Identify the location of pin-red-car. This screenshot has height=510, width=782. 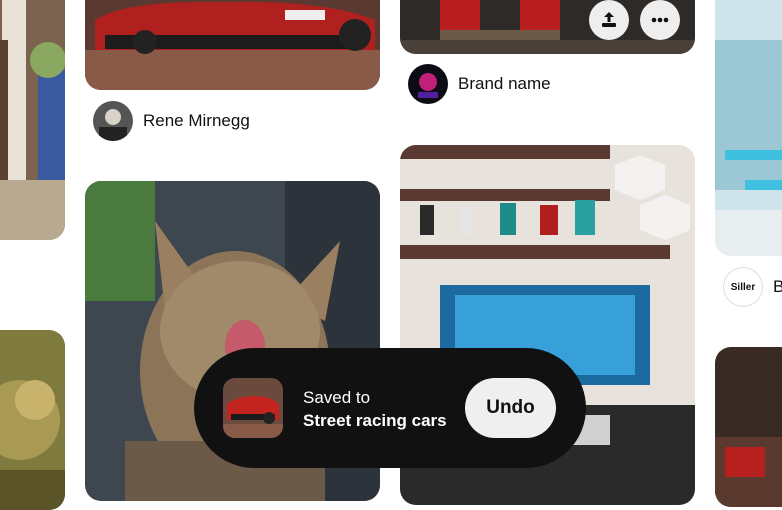
(232, 45).